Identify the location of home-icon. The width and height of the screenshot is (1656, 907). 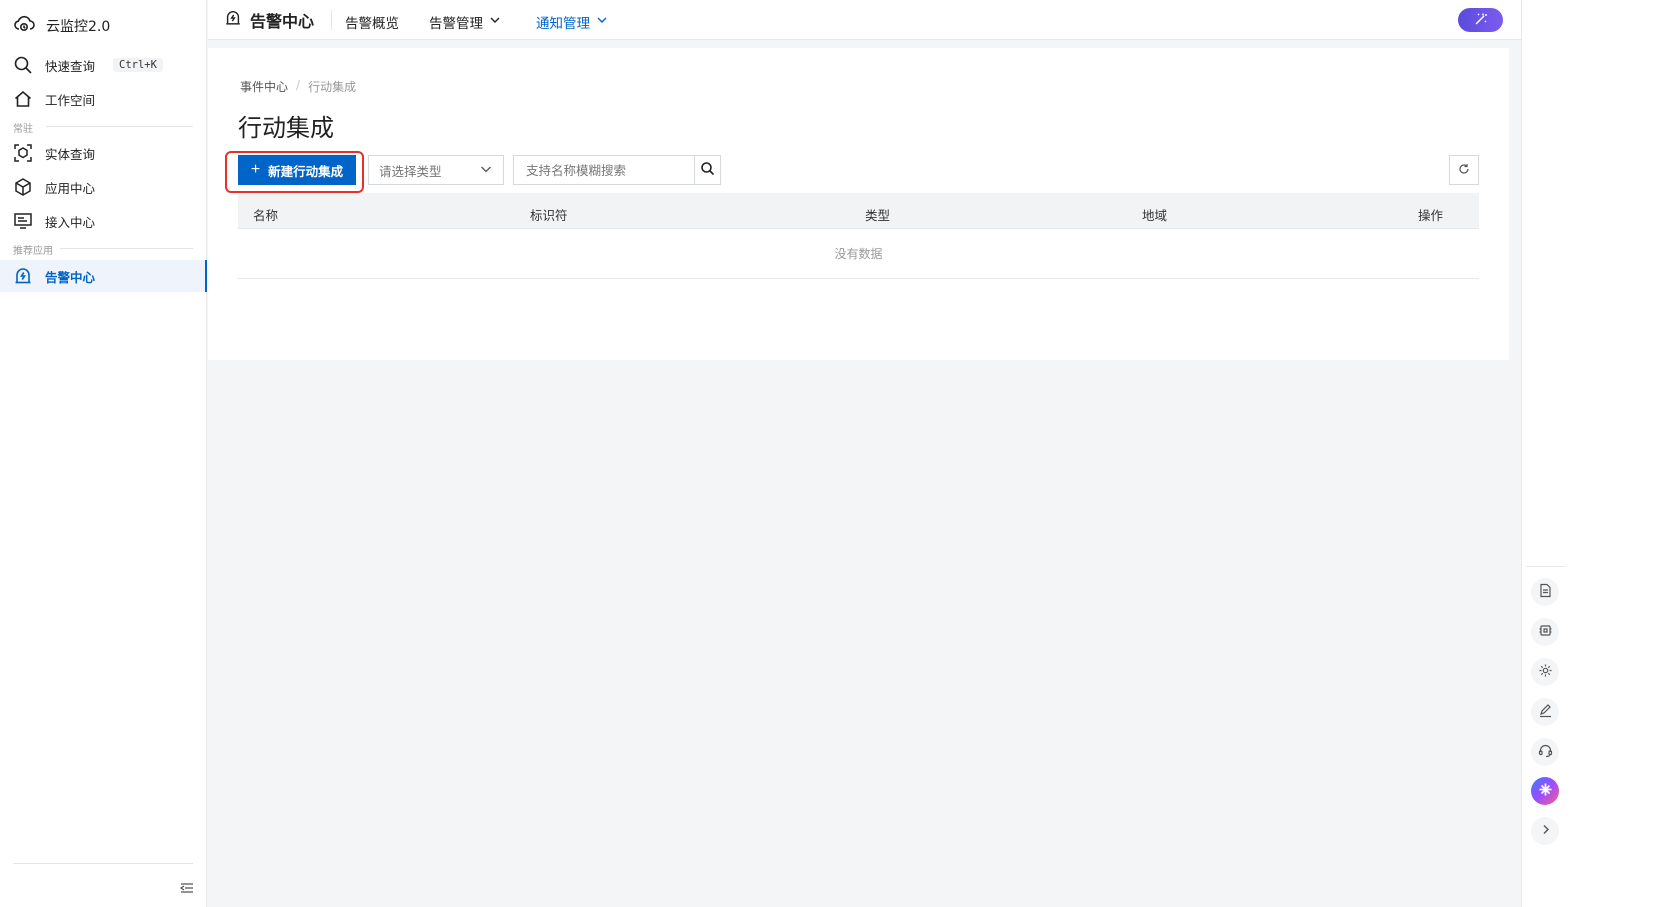
(23, 99).